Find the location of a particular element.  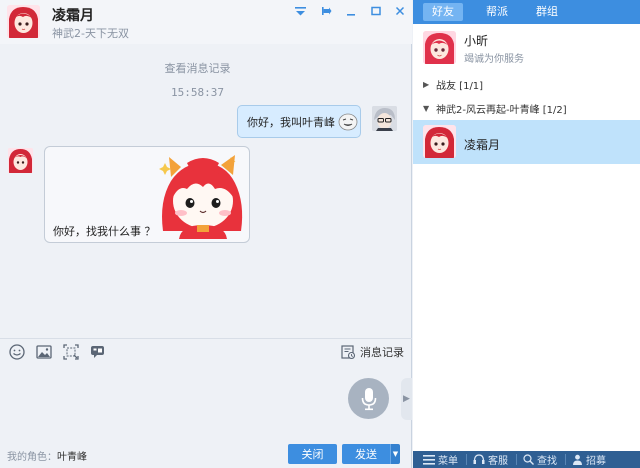

emoji-icon is located at coordinates (17, 352).